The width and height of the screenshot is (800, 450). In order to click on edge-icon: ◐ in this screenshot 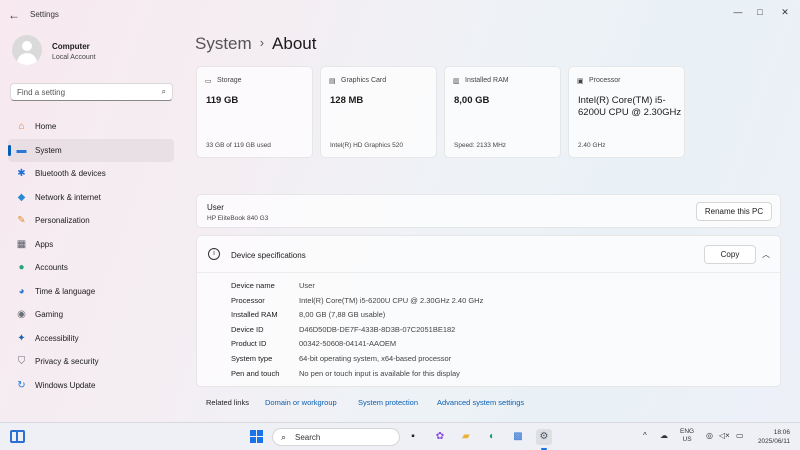, I will do `click(492, 437)`.